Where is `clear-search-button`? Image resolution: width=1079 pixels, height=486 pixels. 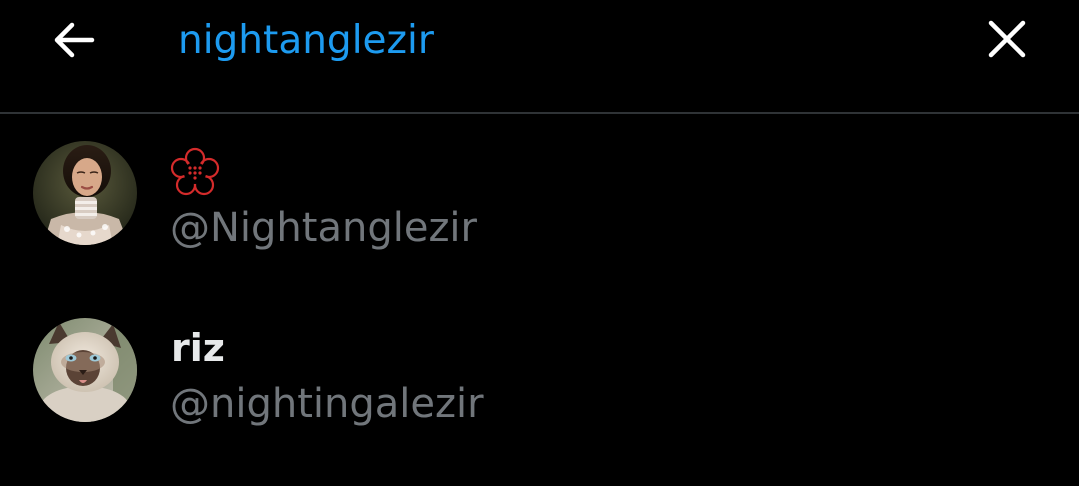
clear-search-button is located at coordinates (1007, 39).